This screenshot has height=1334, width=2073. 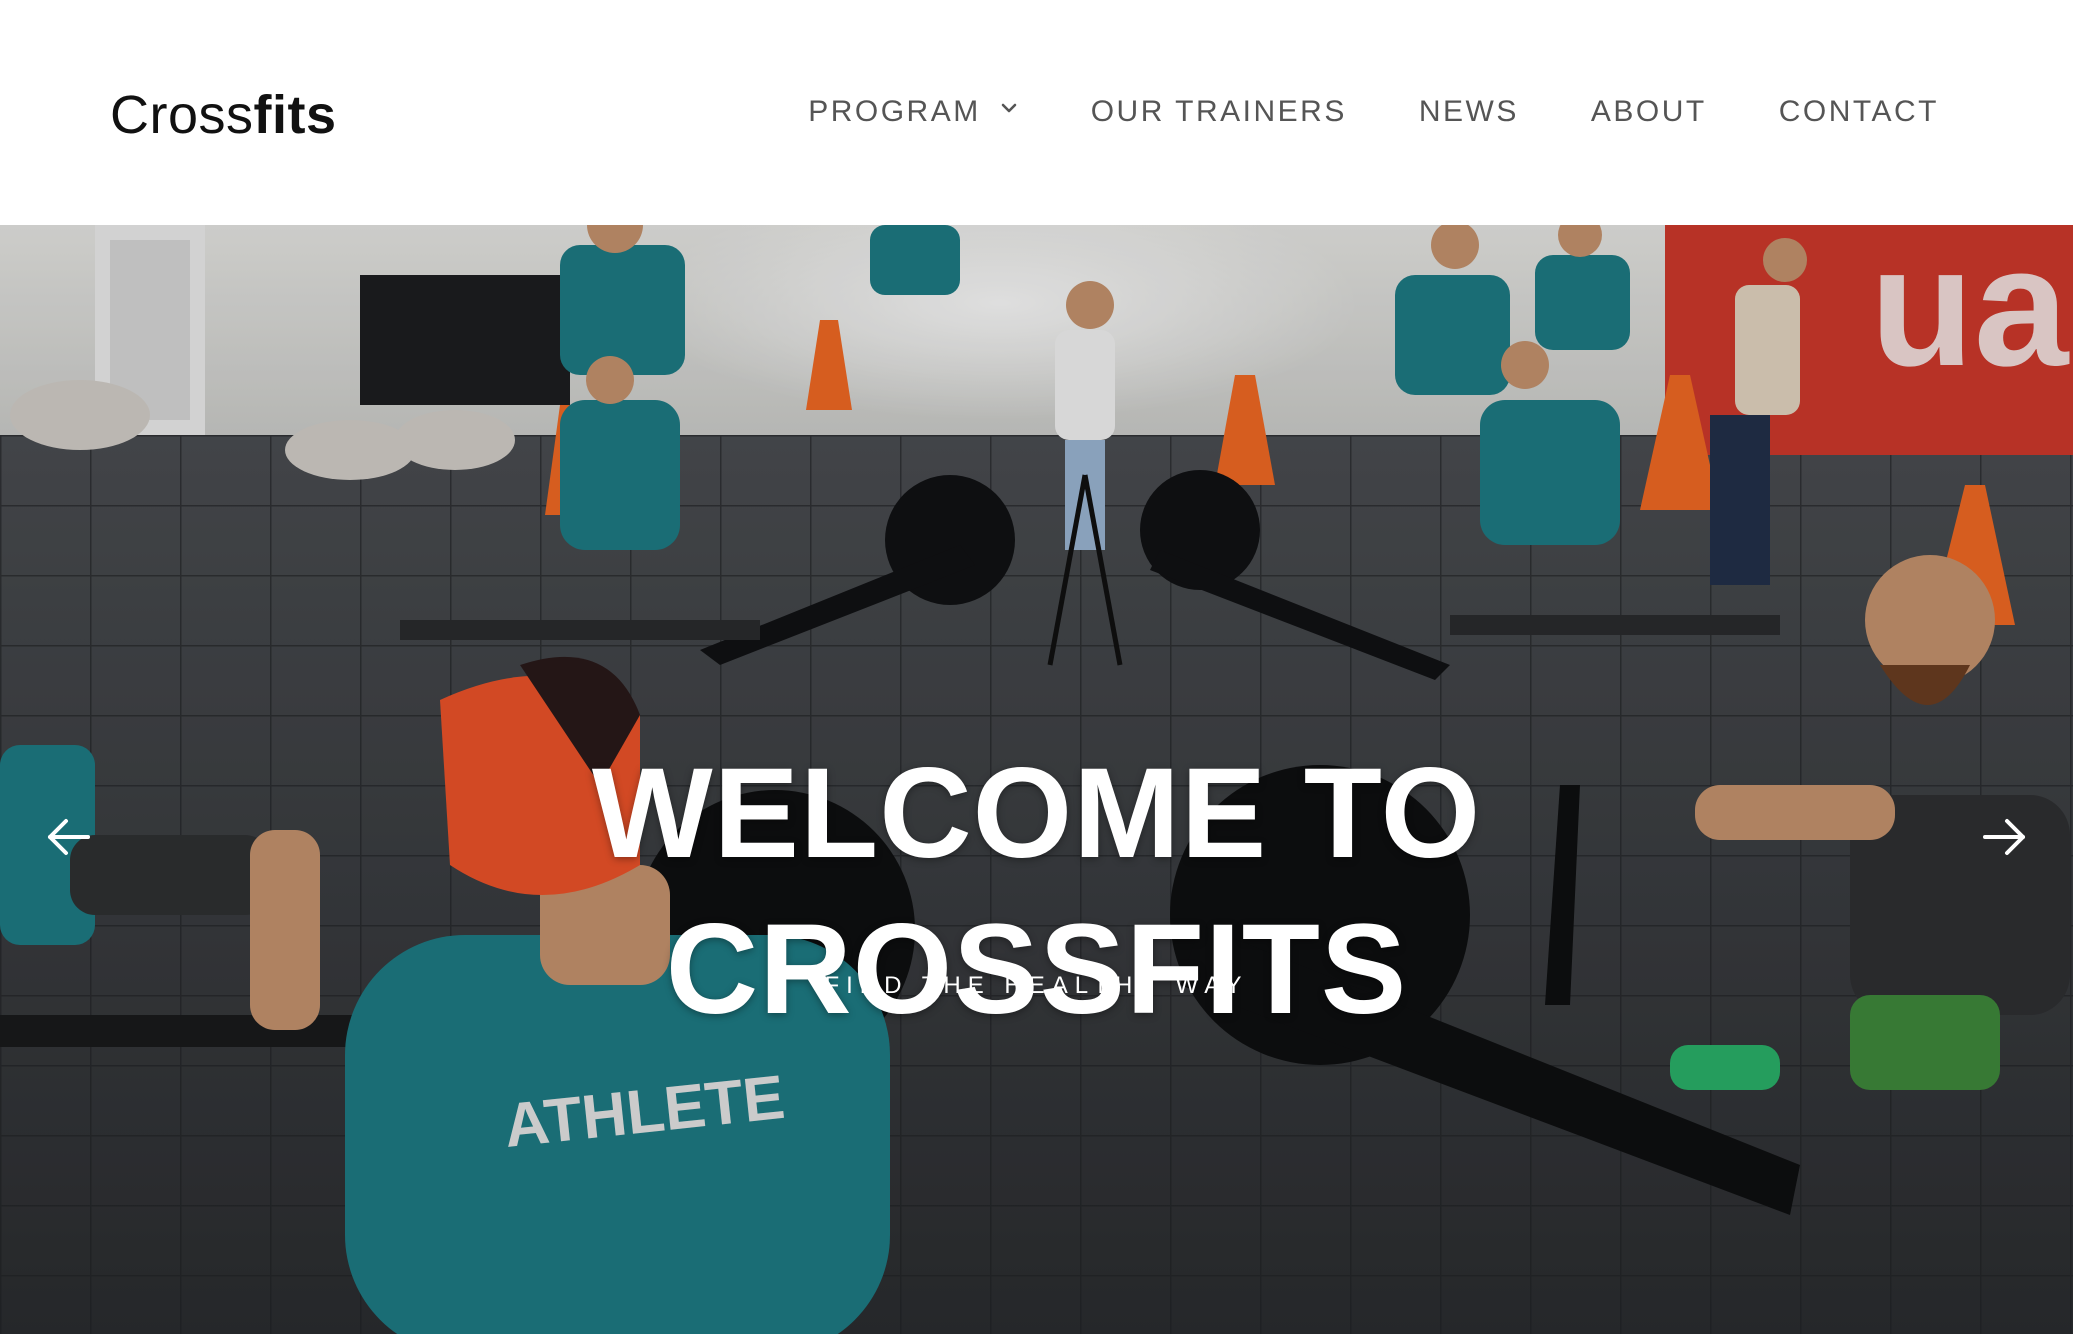 What do you see at coordinates (2005, 837) in the screenshot?
I see `arrow-right-icon` at bounding box center [2005, 837].